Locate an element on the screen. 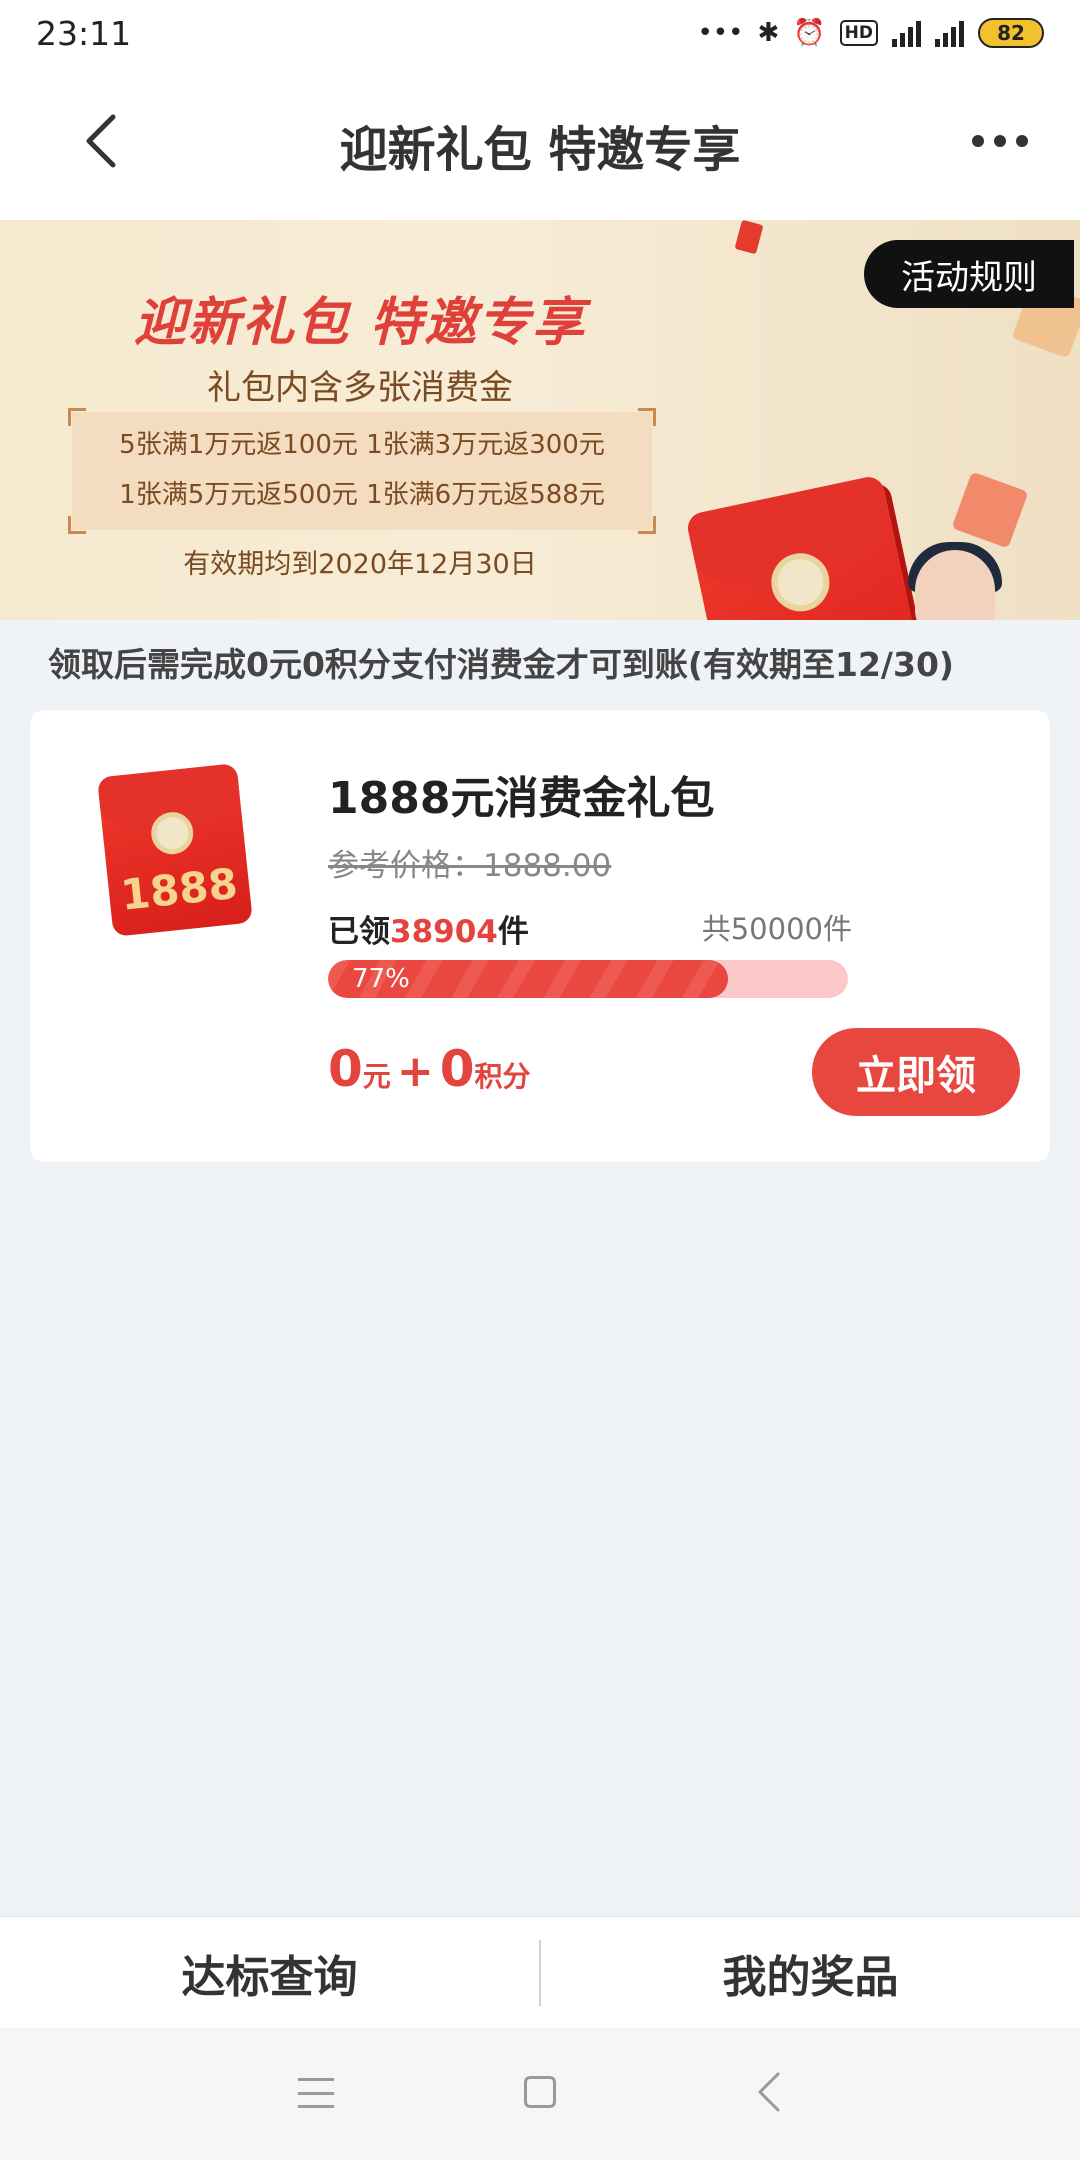 The height and width of the screenshot is (2160, 1080). home-icon is located at coordinates (540, 2092).